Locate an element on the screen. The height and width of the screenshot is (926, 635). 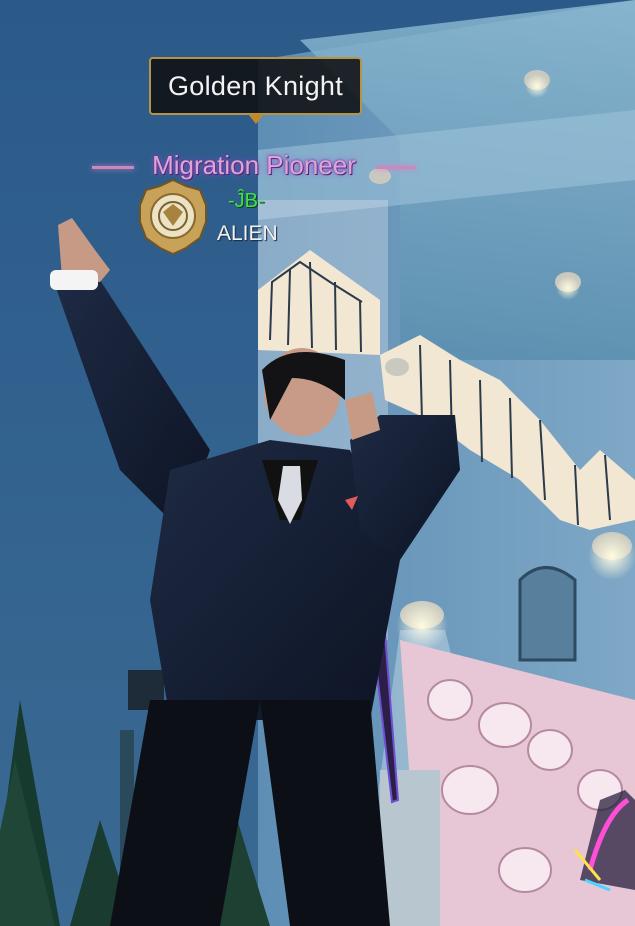
item-tooltip: Golden Knight is located at coordinates (255, 86).